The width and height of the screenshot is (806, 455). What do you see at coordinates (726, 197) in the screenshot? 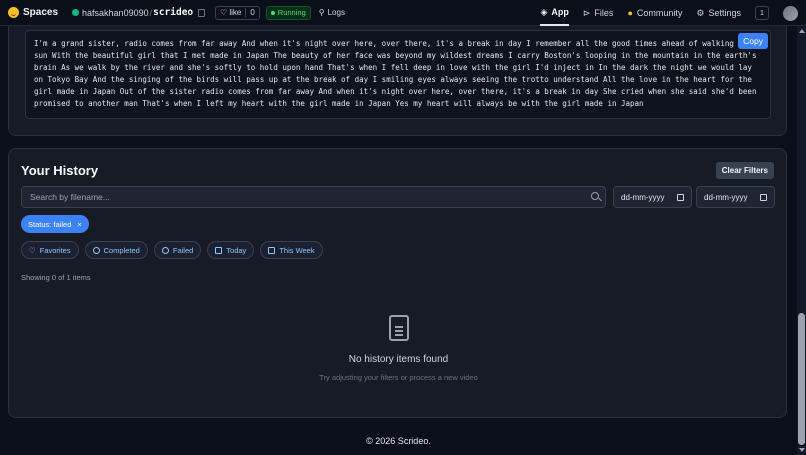
I see `date-to-value: dd-mm-yyyy` at bounding box center [726, 197].